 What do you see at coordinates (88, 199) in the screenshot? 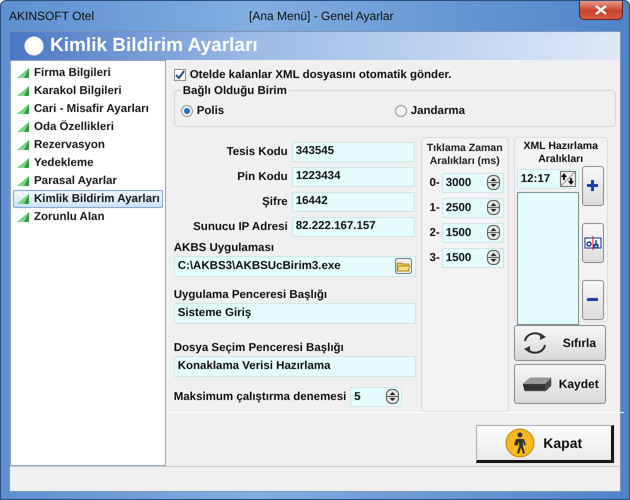
I see `sidebar-item: Kimlik Bildirim Ayarları` at bounding box center [88, 199].